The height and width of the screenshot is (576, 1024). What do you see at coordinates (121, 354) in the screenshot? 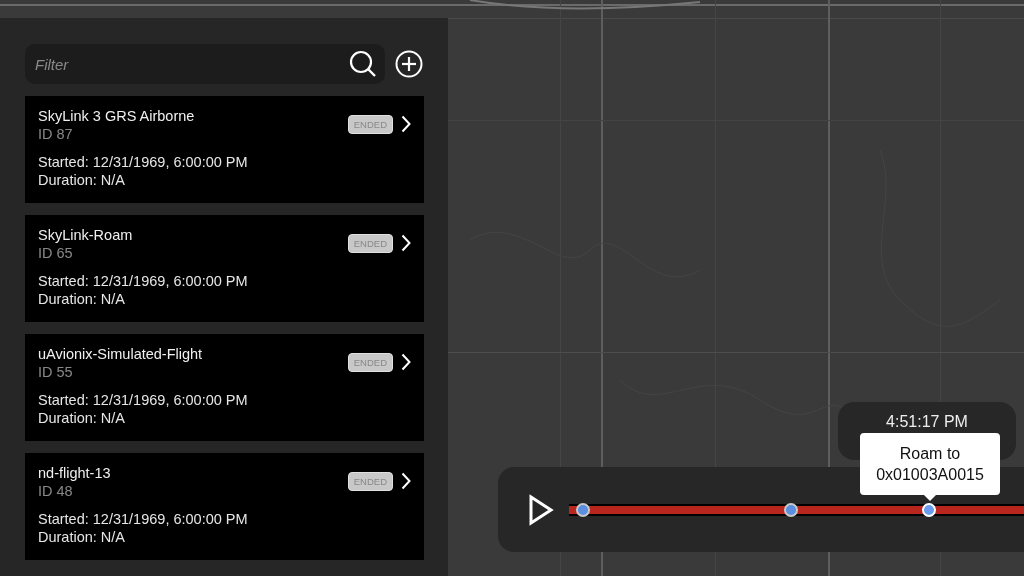
I see `flight-name: uAvionix-Simulated-Flight` at bounding box center [121, 354].